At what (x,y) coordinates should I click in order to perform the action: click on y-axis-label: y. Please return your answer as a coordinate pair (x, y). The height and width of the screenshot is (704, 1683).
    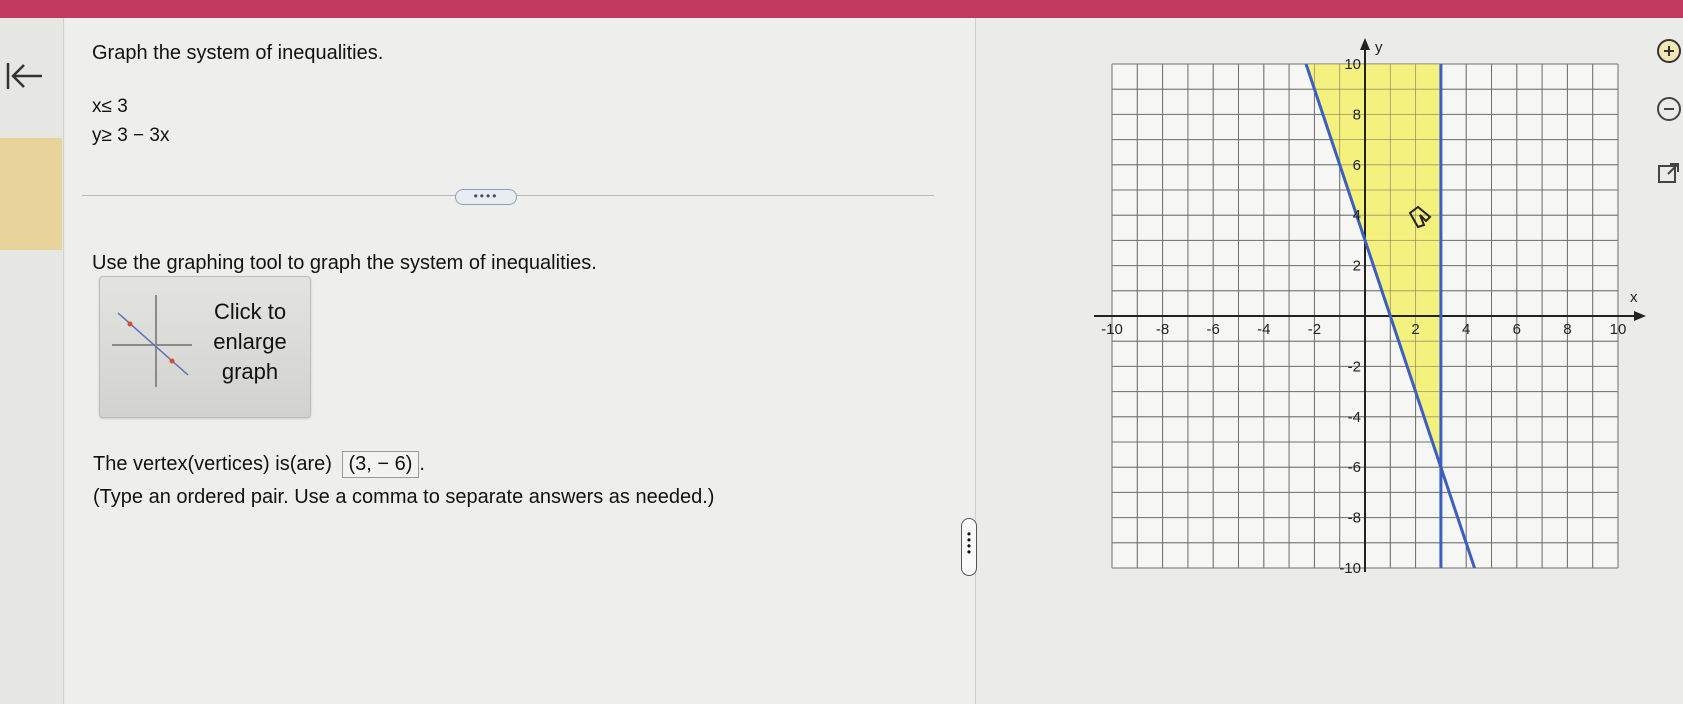
    Looking at the image, I should click on (1379, 47).